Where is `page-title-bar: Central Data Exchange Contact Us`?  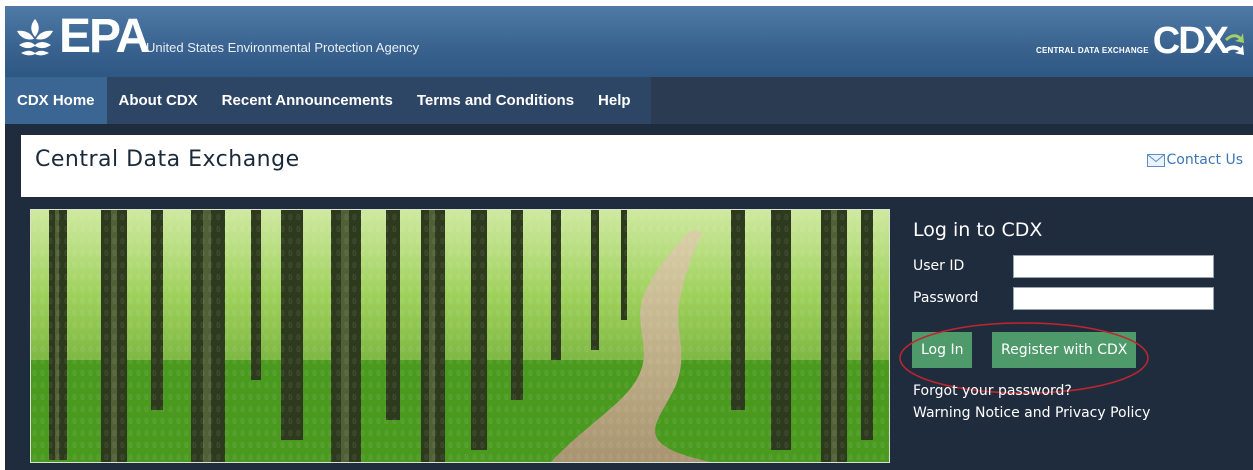
page-title-bar: Central Data Exchange Contact Us is located at coordinates (637, 166).